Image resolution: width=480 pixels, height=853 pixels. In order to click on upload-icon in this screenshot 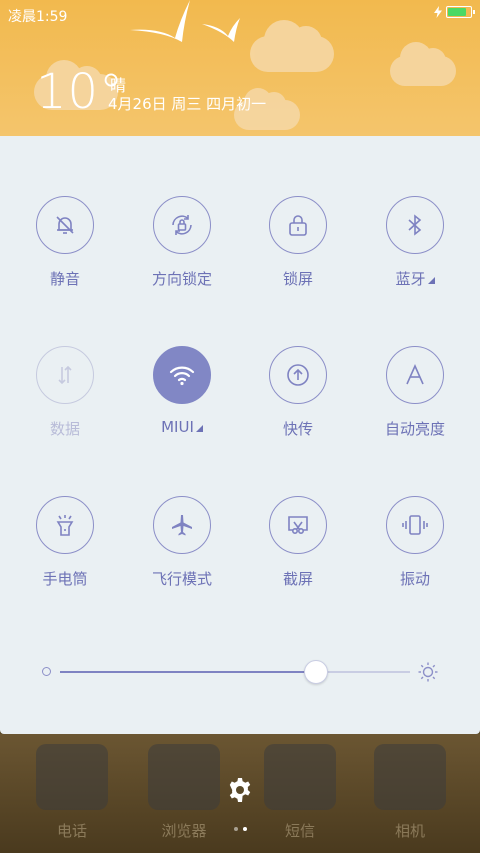, I will do `click(298, 375)`.